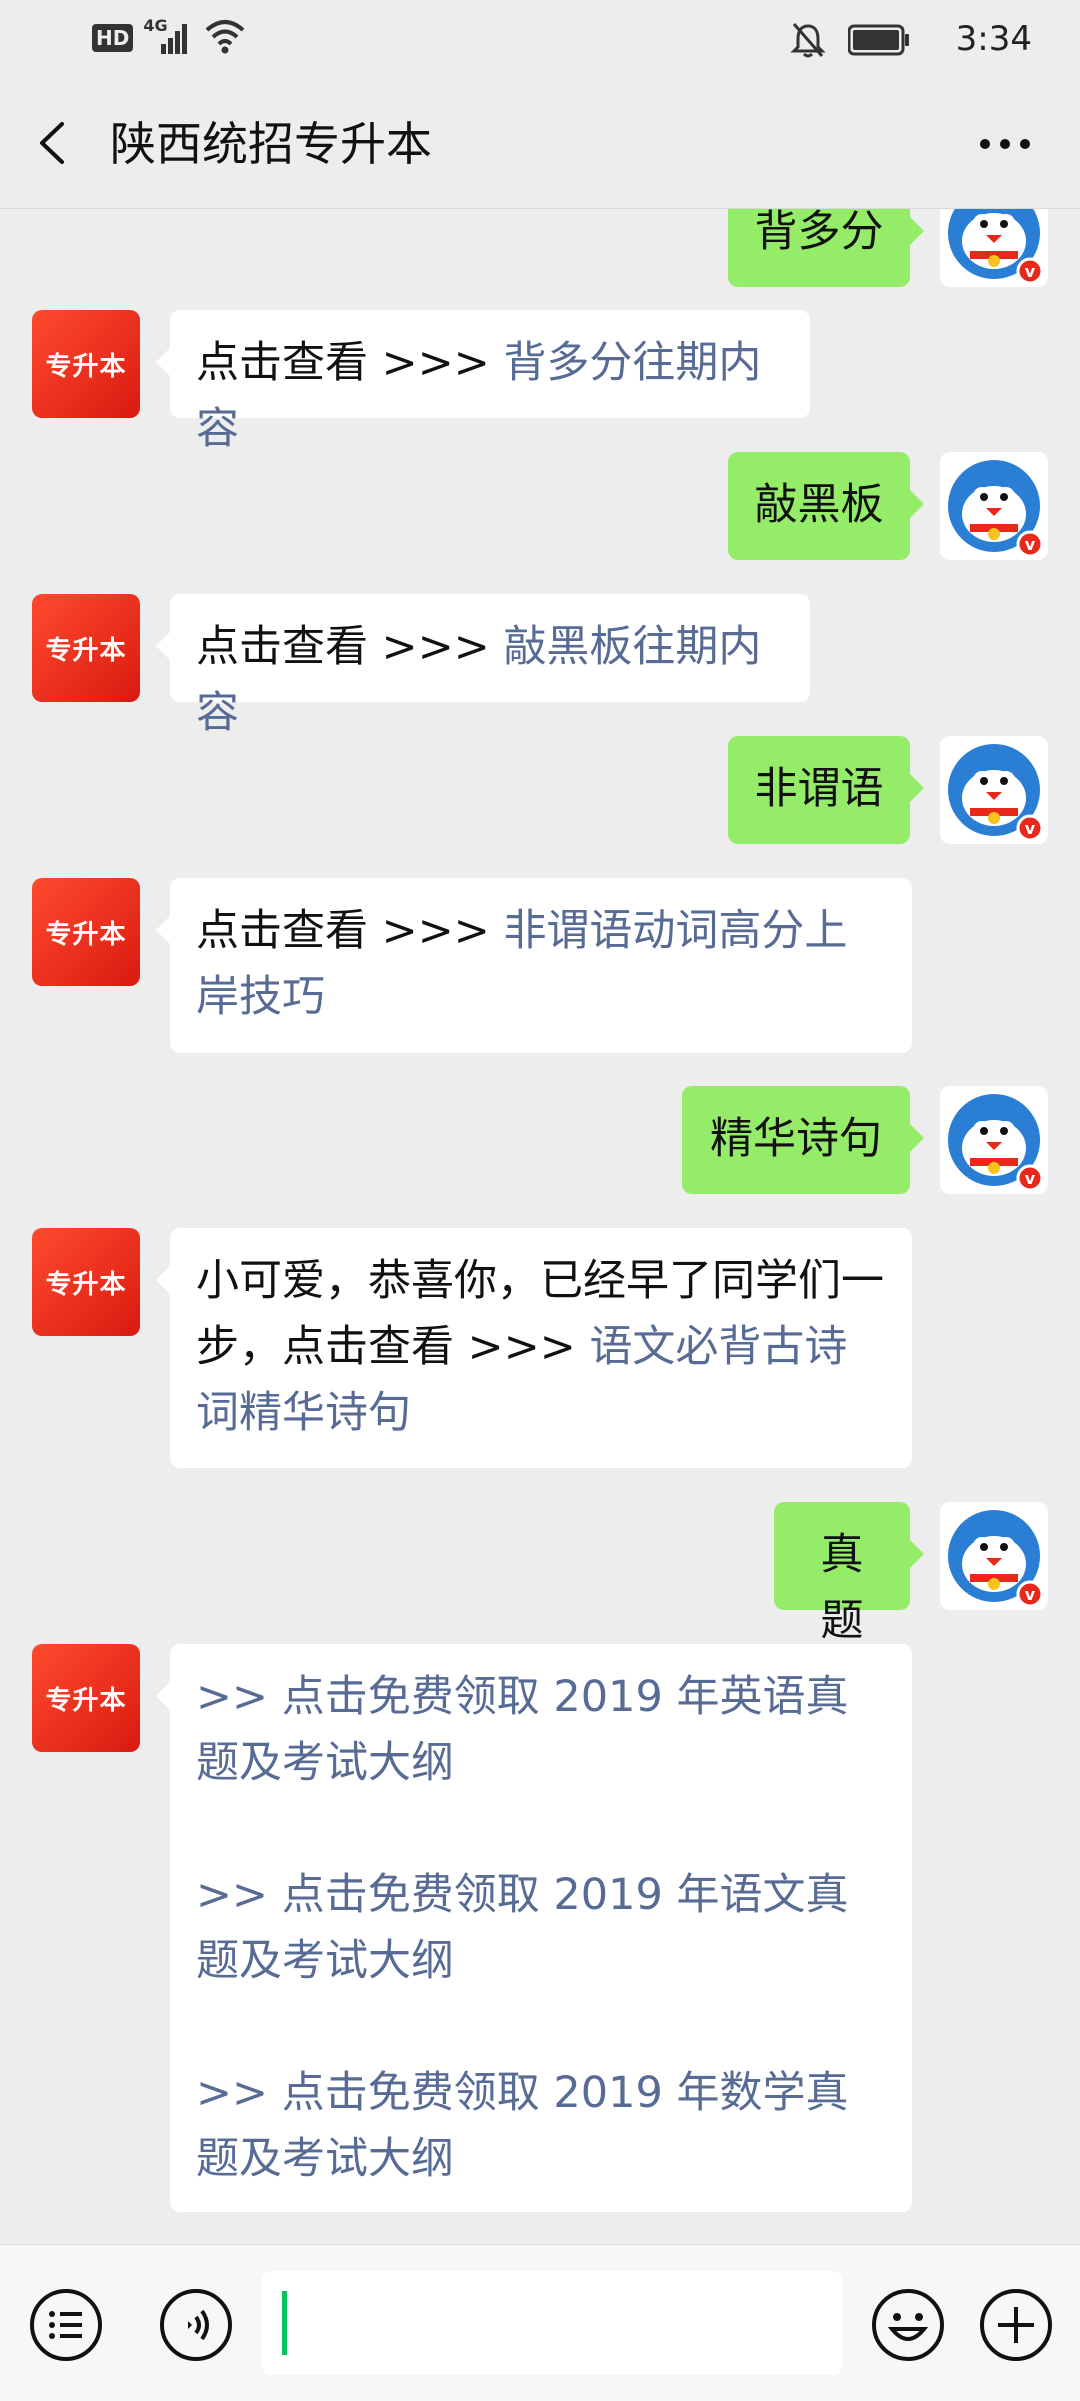  Describe the element at coordinates (284, 2323) in the screenshot. I see `text-cursor` at that location.